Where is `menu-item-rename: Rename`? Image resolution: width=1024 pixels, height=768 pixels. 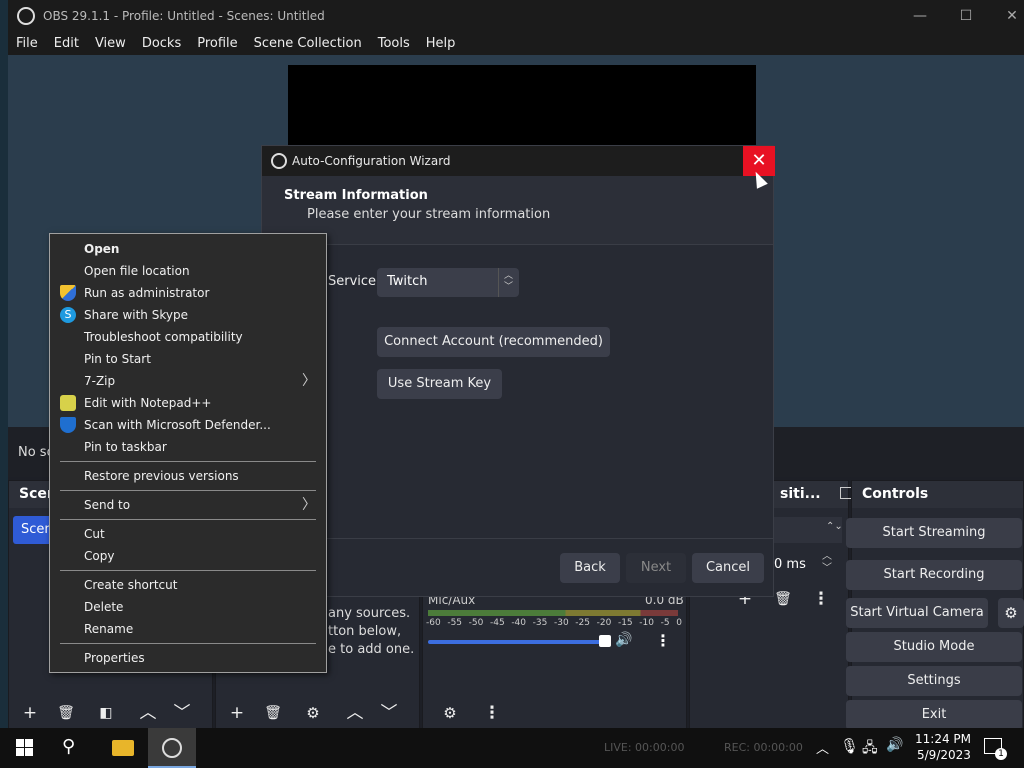 menu-item-rename: Rename is located at coordinates (188, 629).